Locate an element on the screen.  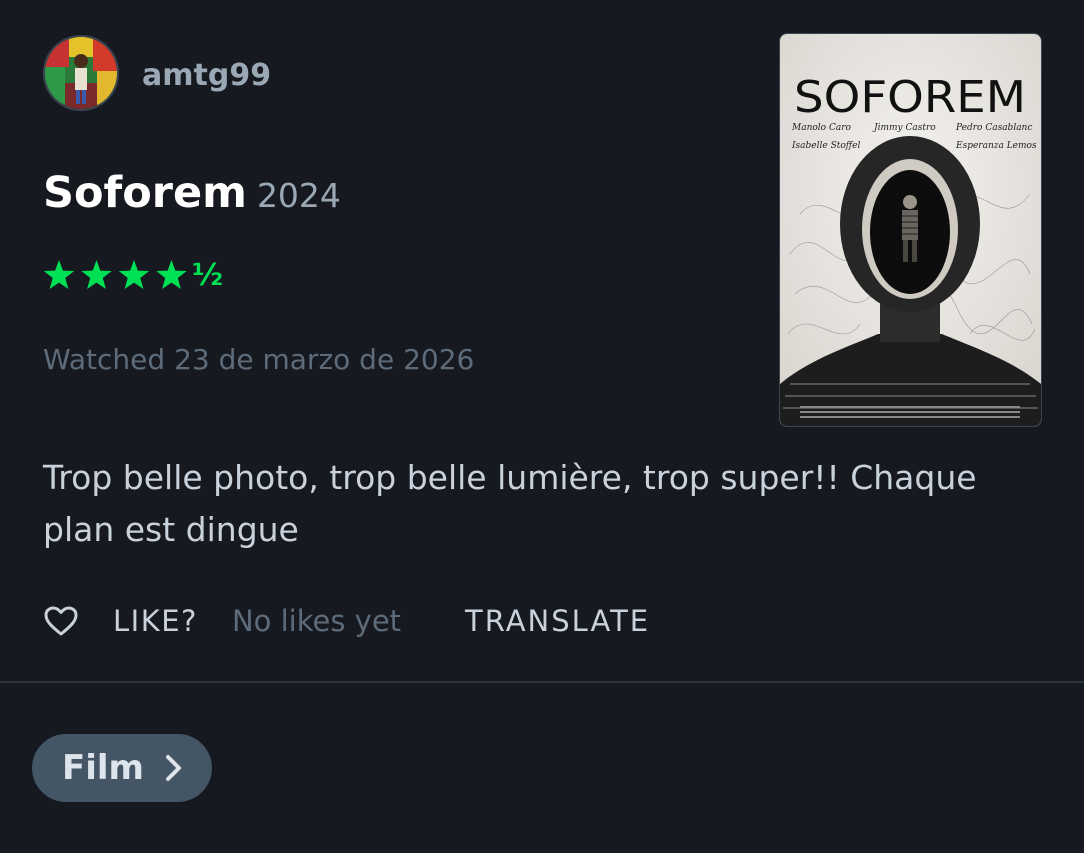
film-title: Soforem is located at coordinates (145, 193).